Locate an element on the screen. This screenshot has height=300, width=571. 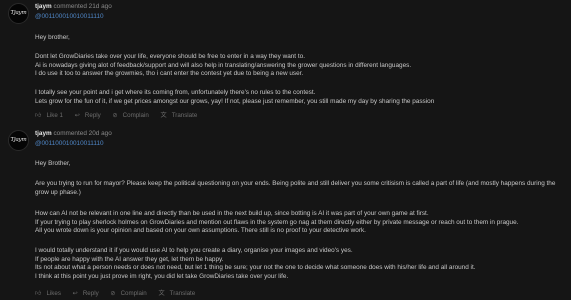
comment-header: tjaym commented 20d ago is located at coordinates (73, 134).